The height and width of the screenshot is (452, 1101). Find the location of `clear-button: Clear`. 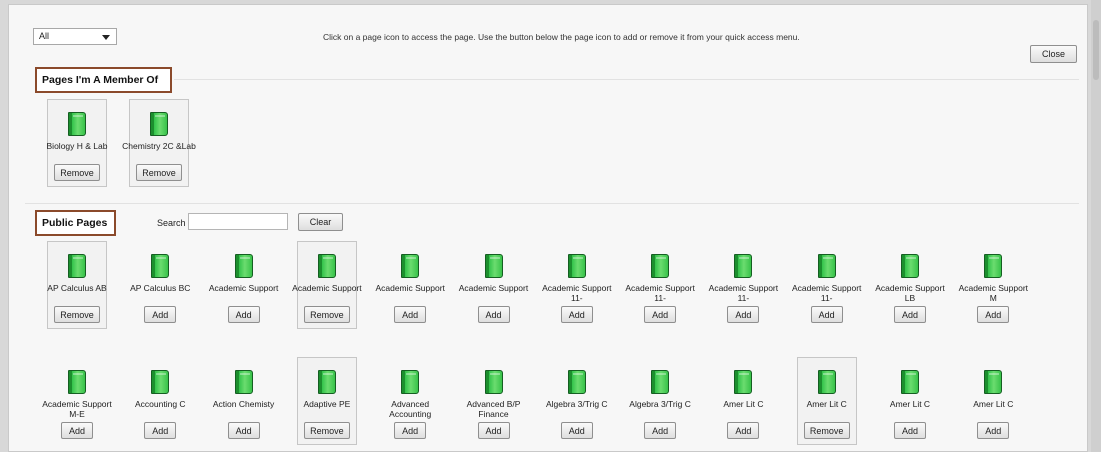

clear-button: Clear is located at coordinates (320, 222).